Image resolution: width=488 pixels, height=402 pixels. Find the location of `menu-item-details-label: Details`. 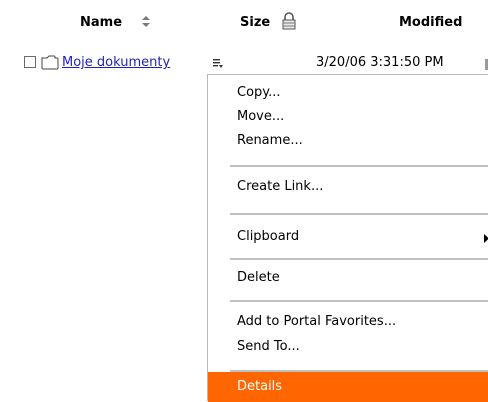

menu-item-details-label: Details is located at coordinates (260, 386).